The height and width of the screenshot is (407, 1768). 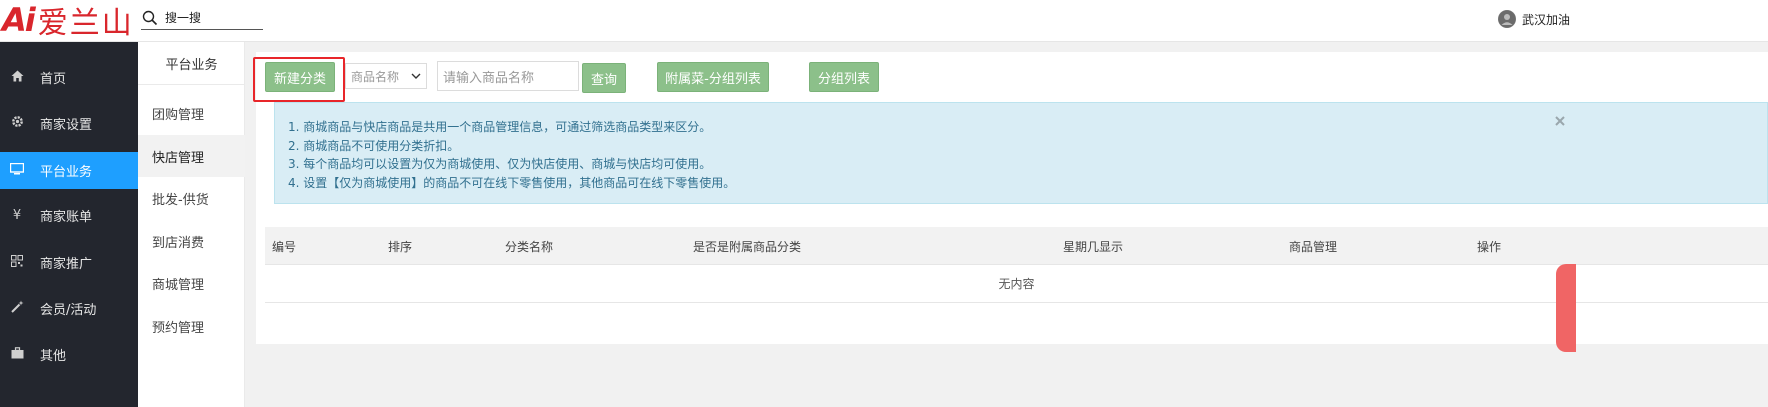 I want to click on input-placeholder: 请输入商品名称, so click(x=489, y=78).